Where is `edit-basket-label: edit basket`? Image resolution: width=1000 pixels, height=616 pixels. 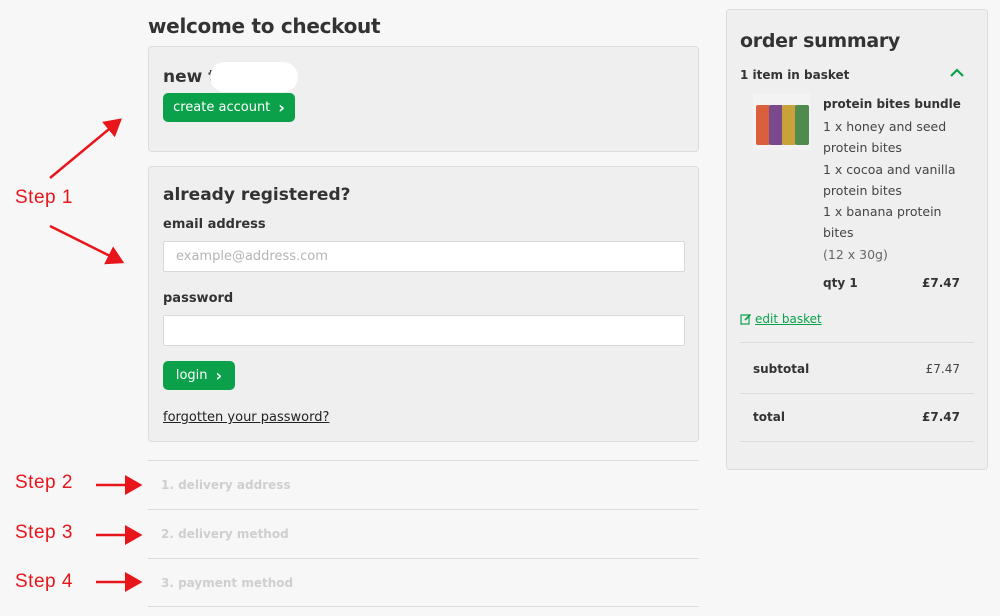
edit-basket-label: edit basket is located at coordinates (788, 319).